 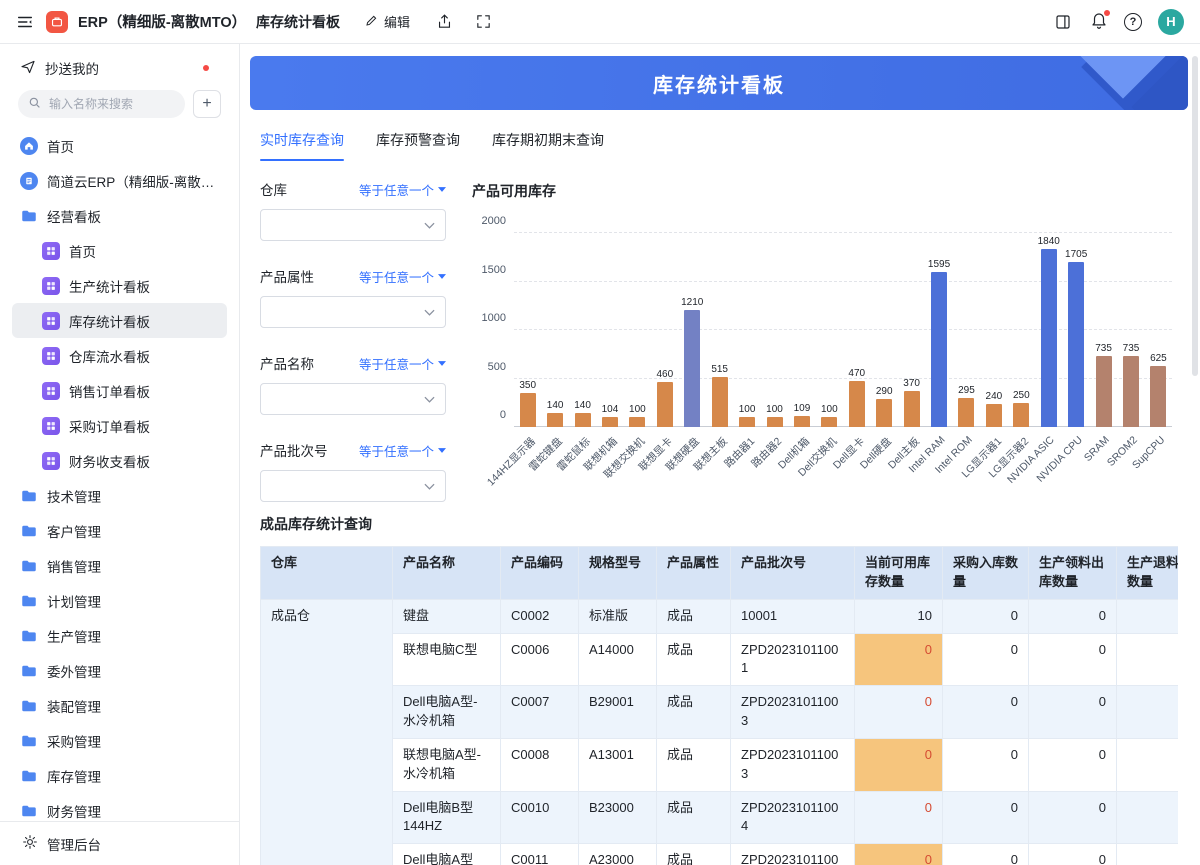 I want to click on scrollbar-thumb, so click(x=1195, y=216).